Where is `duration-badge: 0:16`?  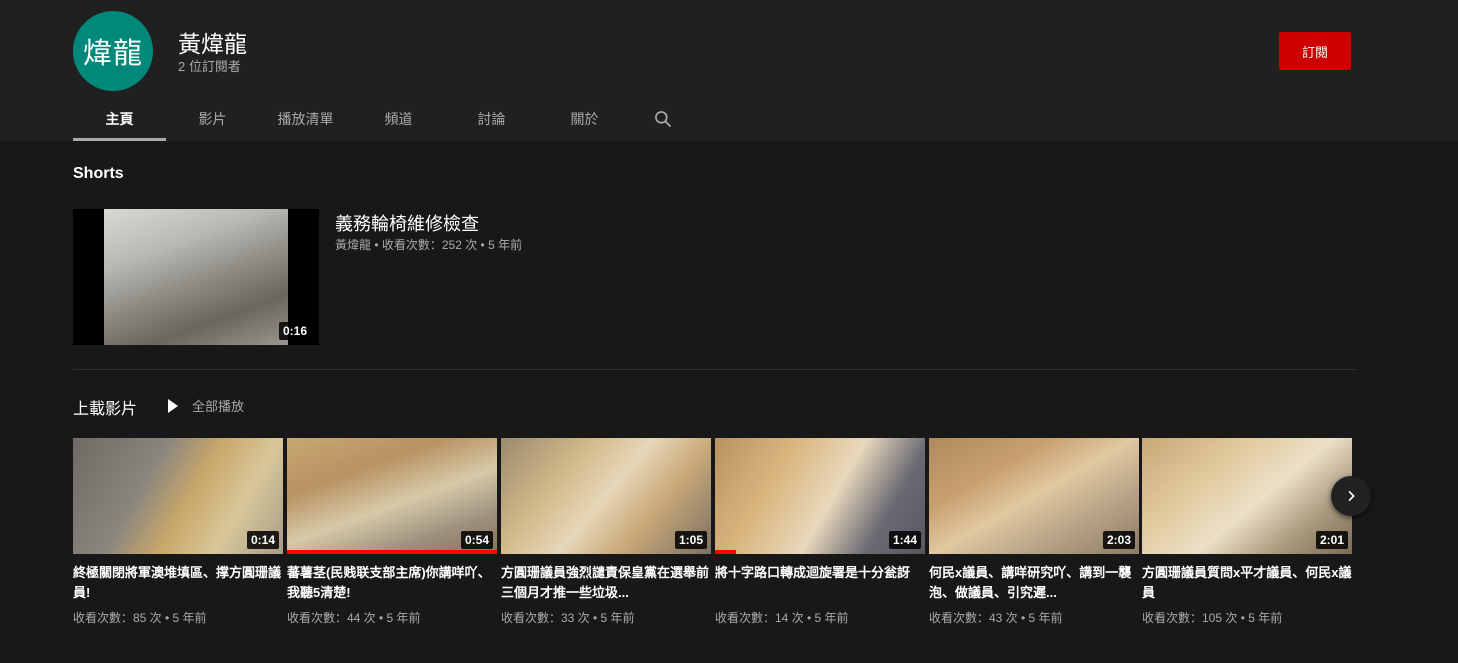 duration-badge: 0:16 is located at coordinates (294, 331).